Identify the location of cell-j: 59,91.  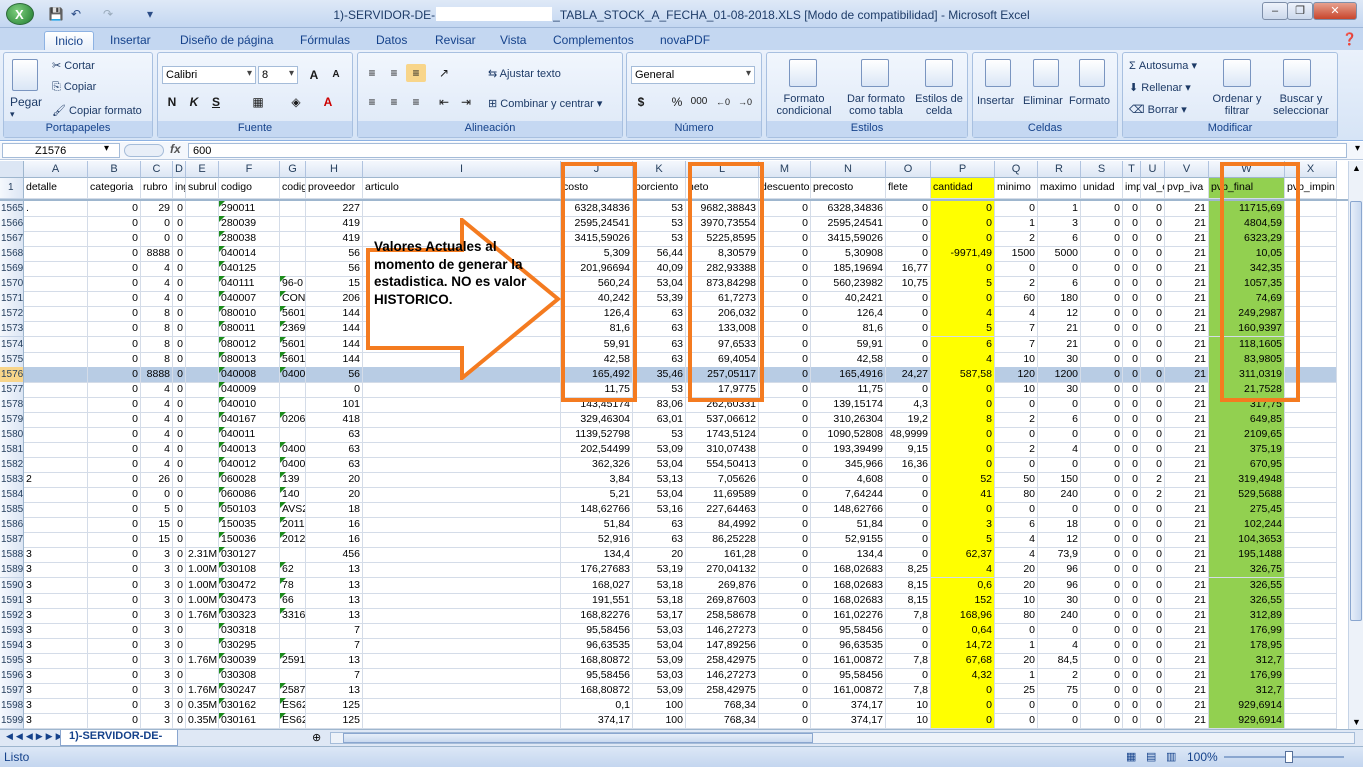
(597, 344).